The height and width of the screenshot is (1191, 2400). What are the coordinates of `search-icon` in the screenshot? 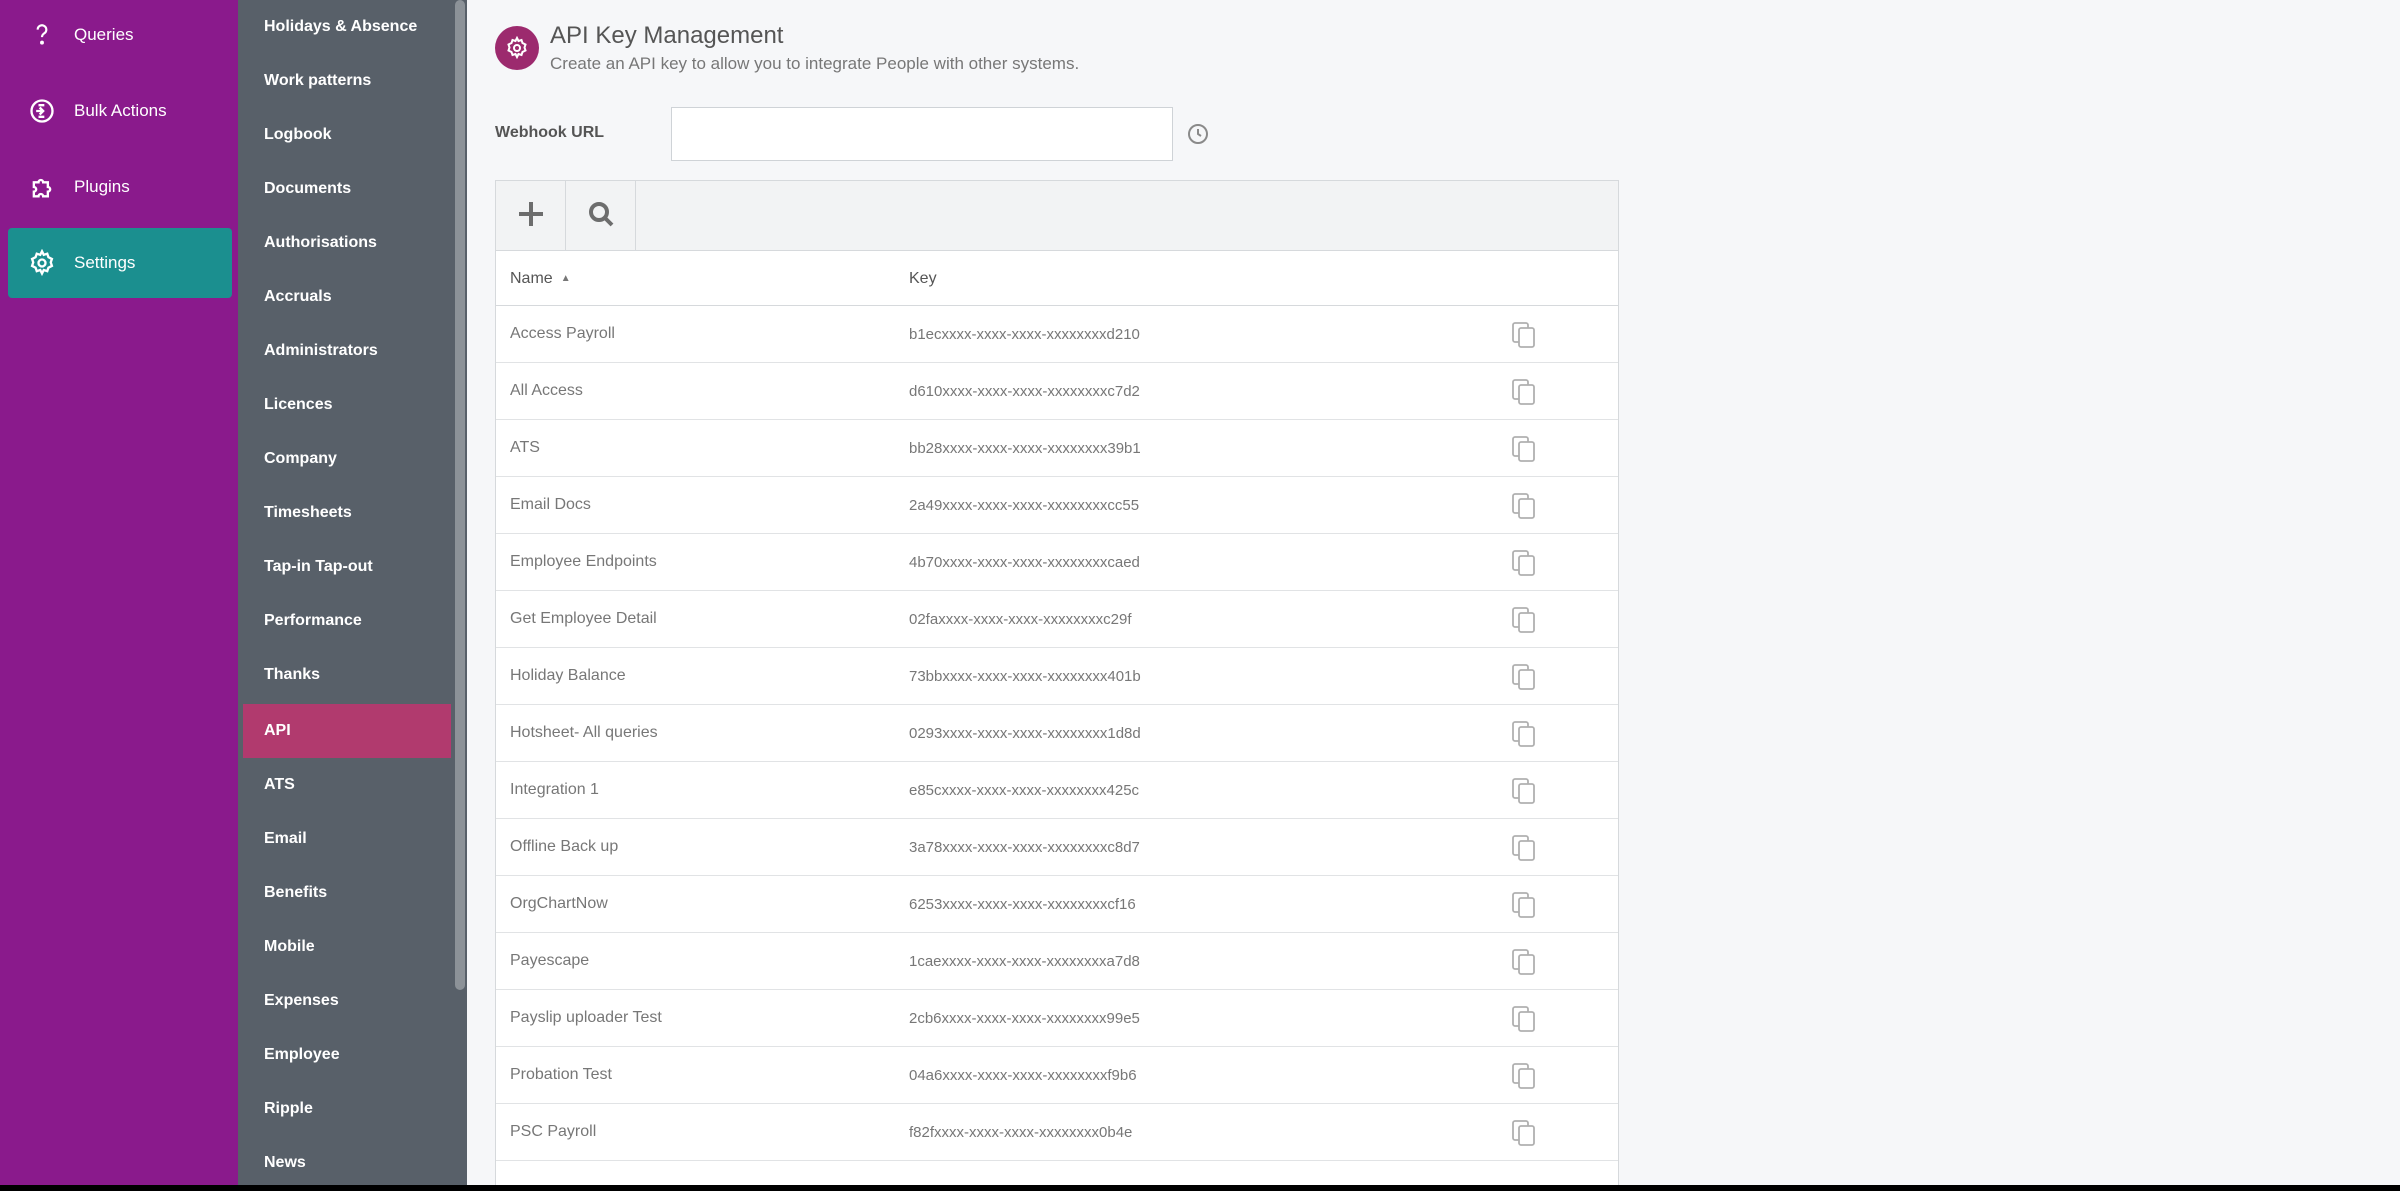 It's located at (601, 216).